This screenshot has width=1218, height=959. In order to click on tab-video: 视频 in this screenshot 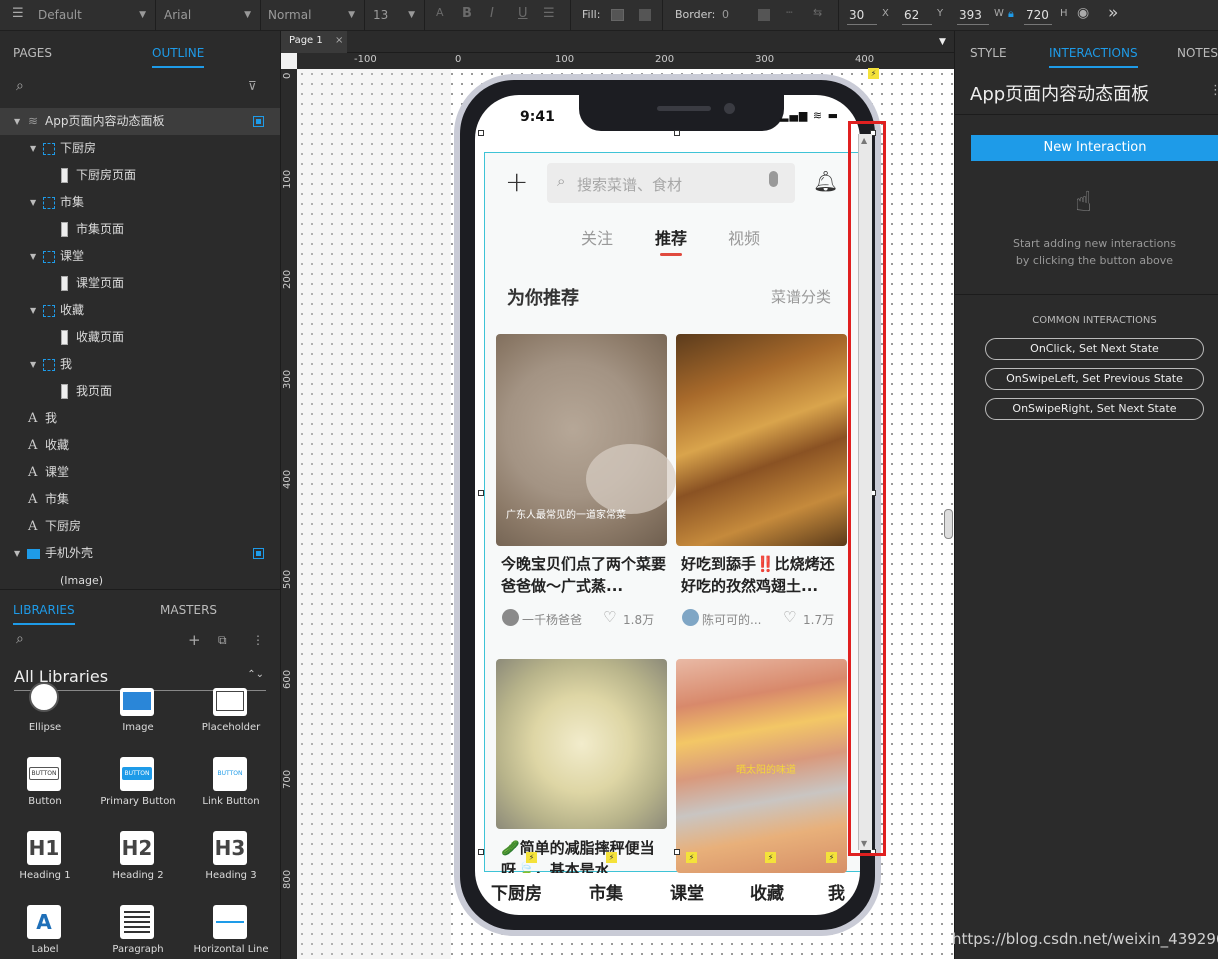, I will do `click(744, 237)`.